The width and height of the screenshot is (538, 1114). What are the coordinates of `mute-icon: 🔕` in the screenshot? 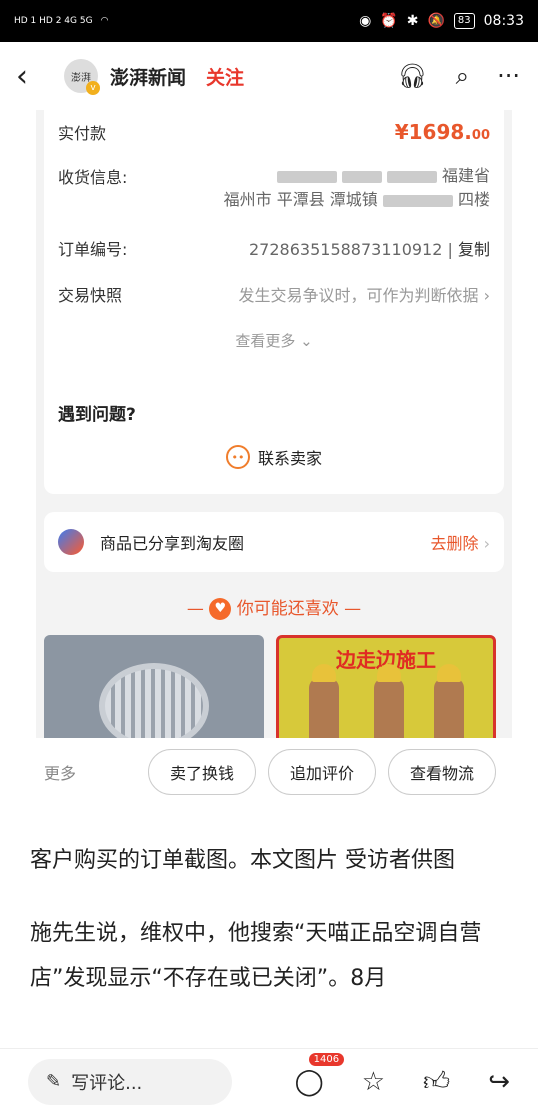 It's located at (436, 21).